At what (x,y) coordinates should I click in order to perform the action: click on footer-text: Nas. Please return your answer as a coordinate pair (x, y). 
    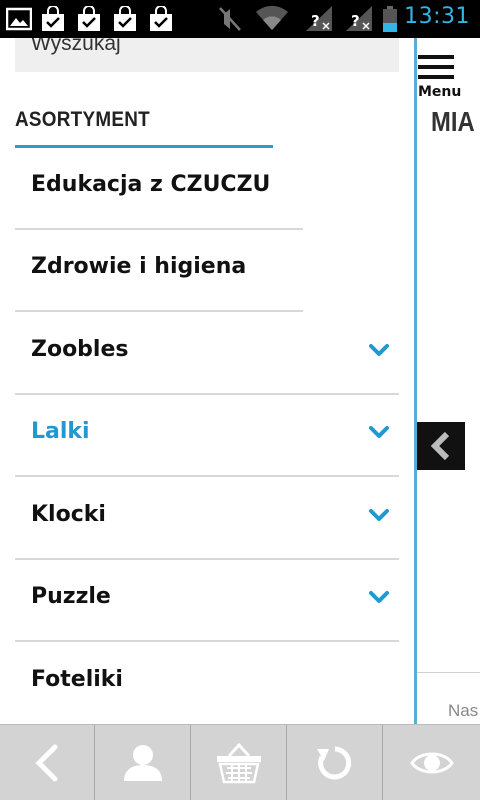
    Looking at the image, I should click on (463, 710).